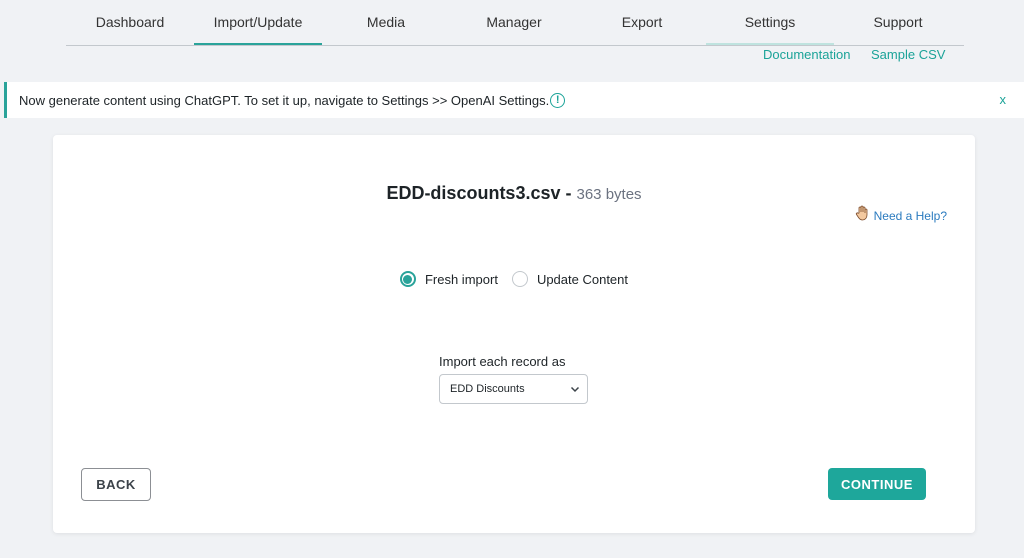  Describe the element at coordinates (502, 361) in the screenshot. I see `import-as-label: Import each record as` at that location.